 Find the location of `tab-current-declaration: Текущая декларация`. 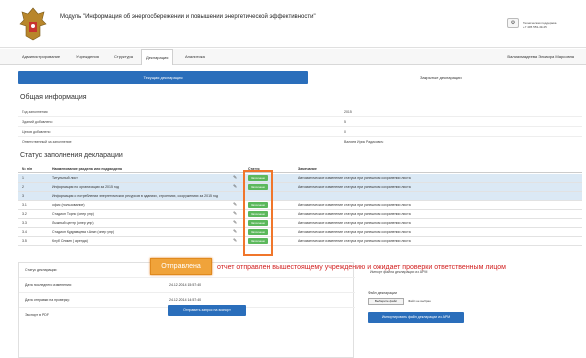

tab-current-declaration: Текущая декларация is located at coordinates (163, 77).